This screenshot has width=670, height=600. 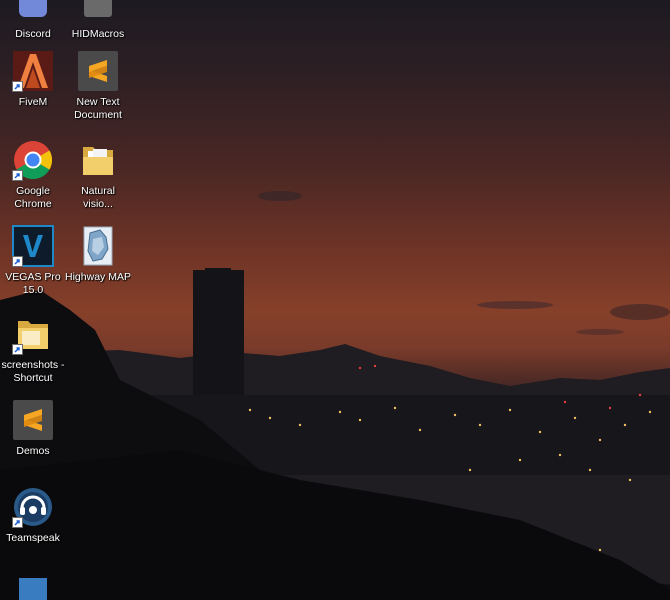 I want to click on desktop-icon-highway-map: Highway MAP, so click(x=98, y=254).